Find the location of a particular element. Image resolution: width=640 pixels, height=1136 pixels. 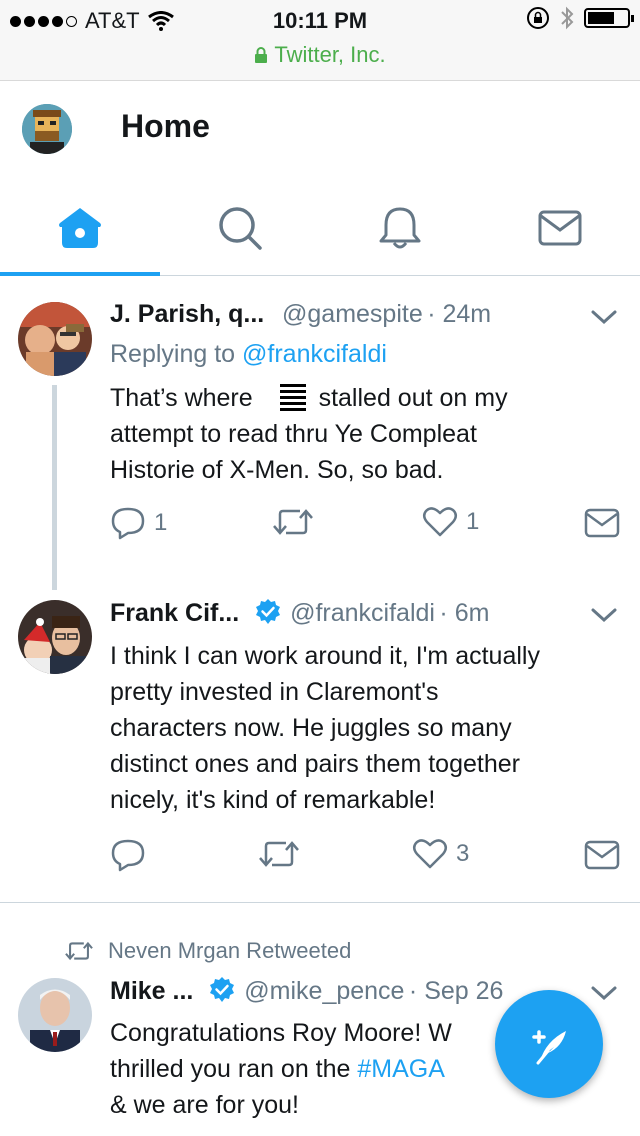

tweet-text-line: nicely, it's kind of remarkable! is located at coordinates (273, 800).